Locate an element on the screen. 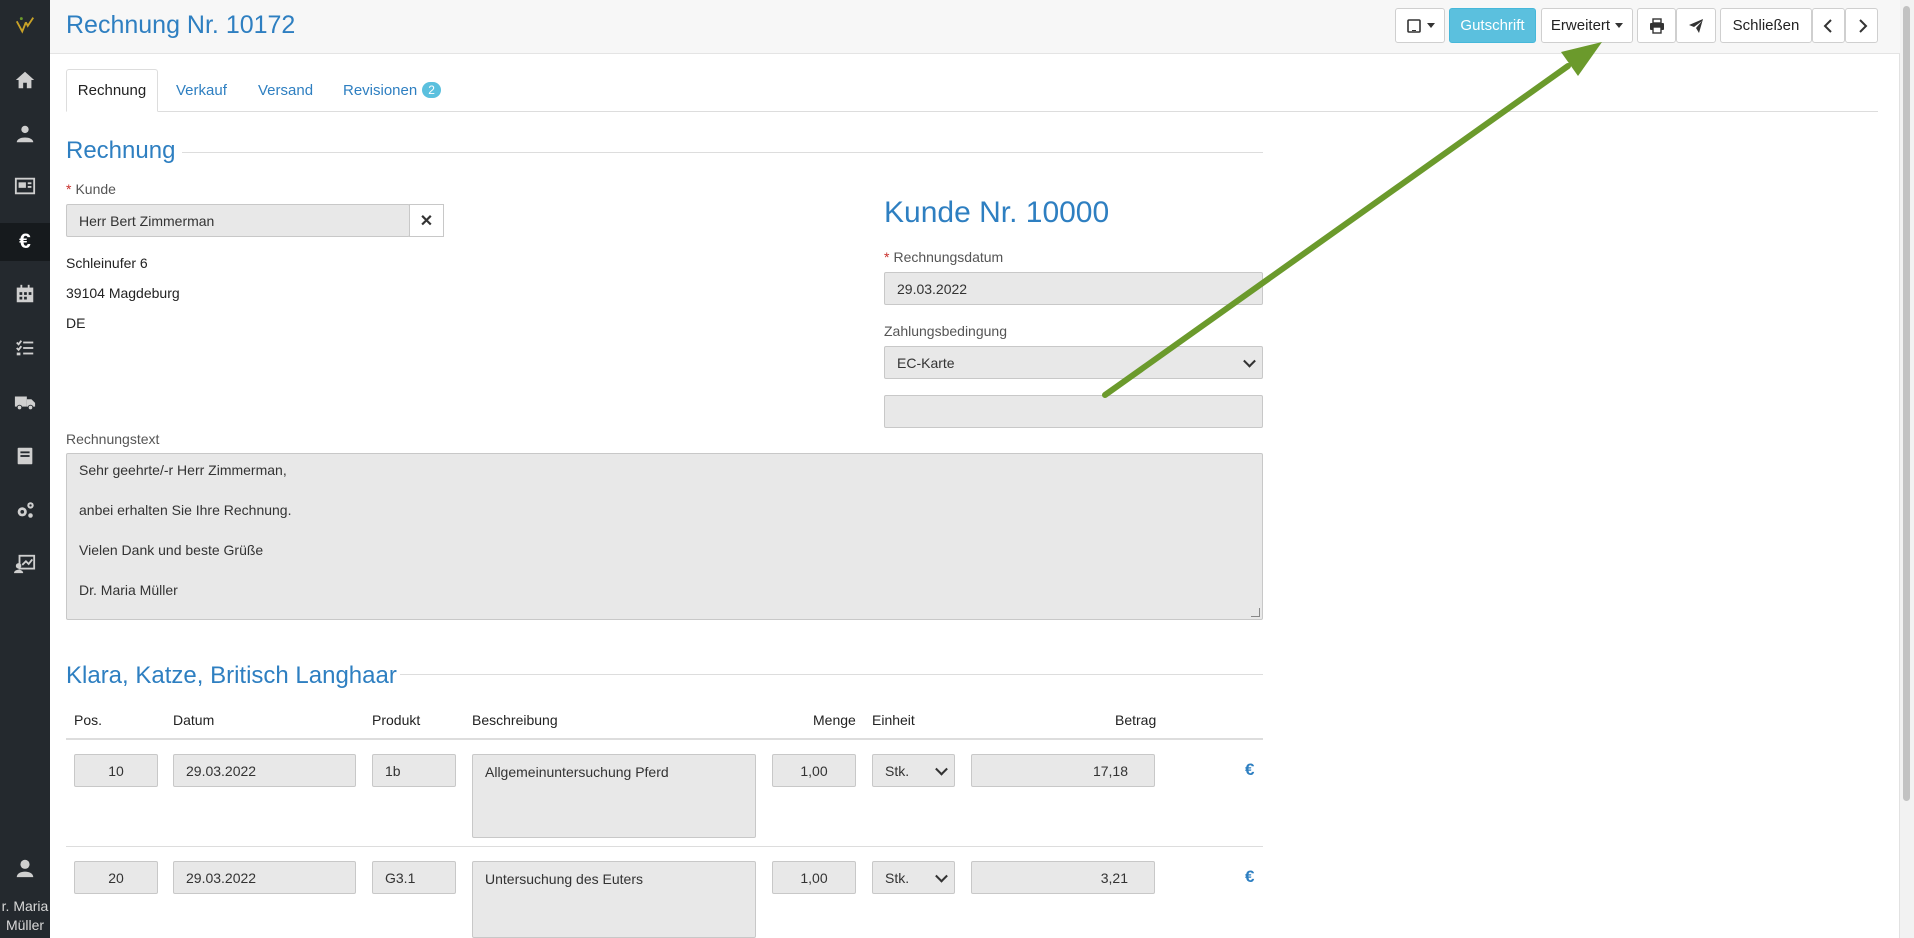 This screenshot has height=938, width=1914. settings-gears-icon is located at coordinates (25, 510).